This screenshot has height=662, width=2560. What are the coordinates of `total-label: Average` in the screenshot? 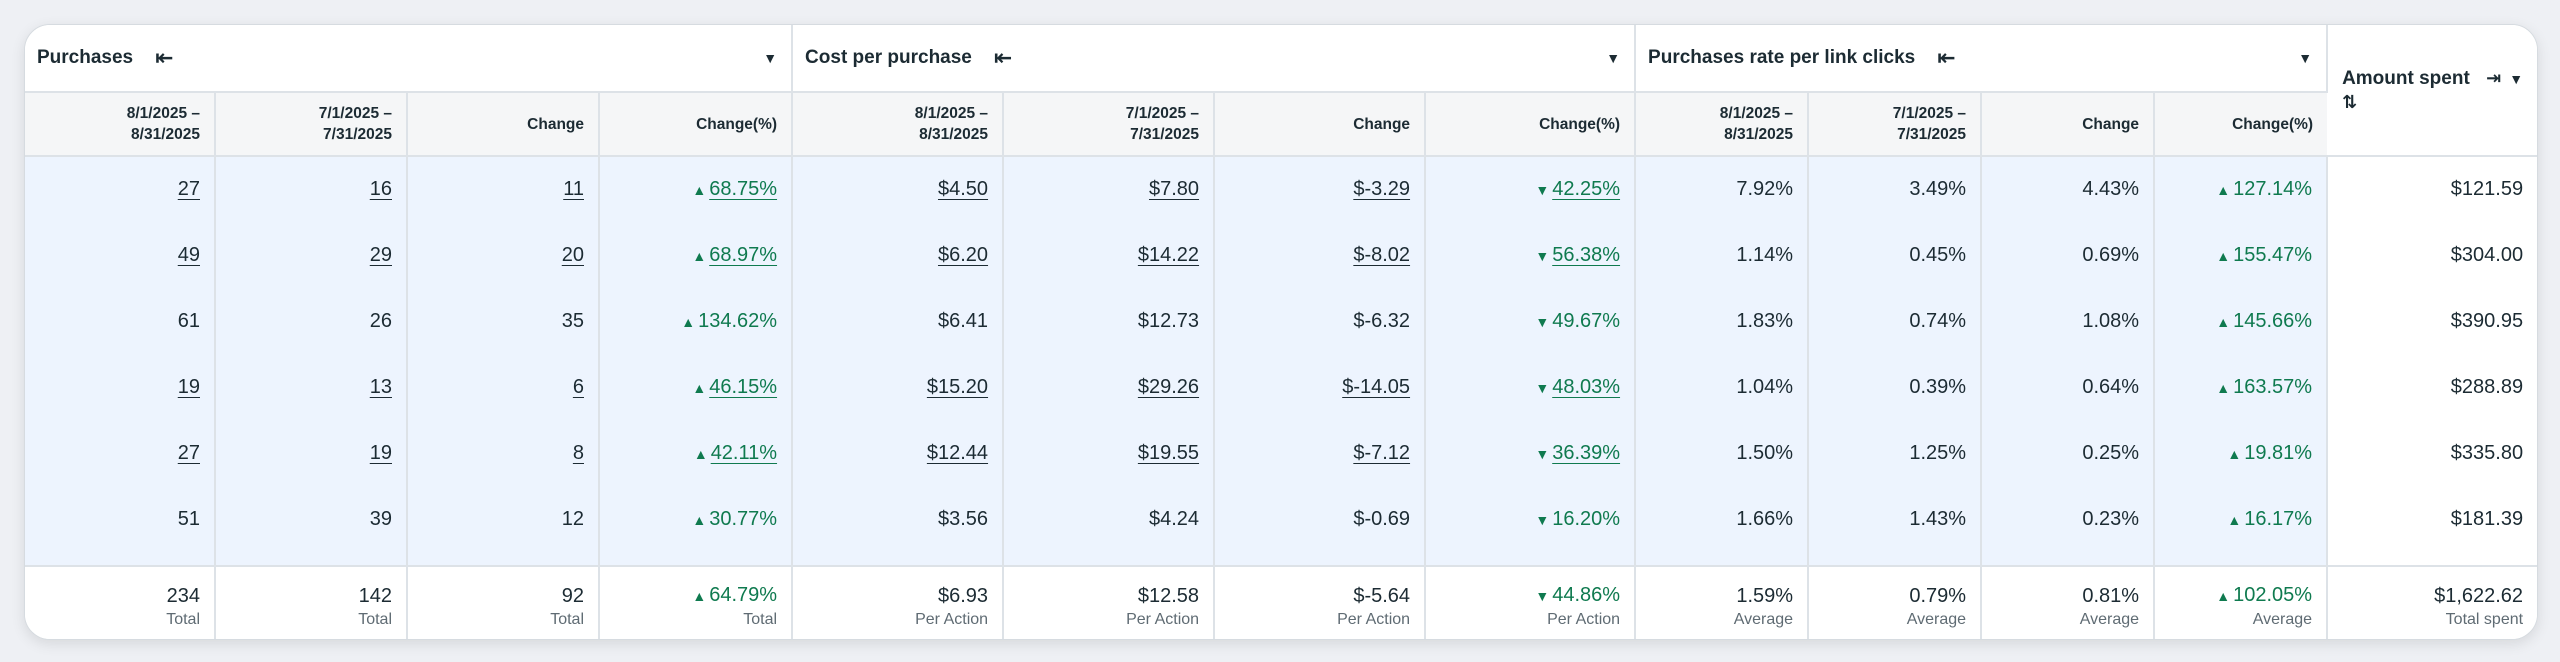 It's located at (2109, 619).